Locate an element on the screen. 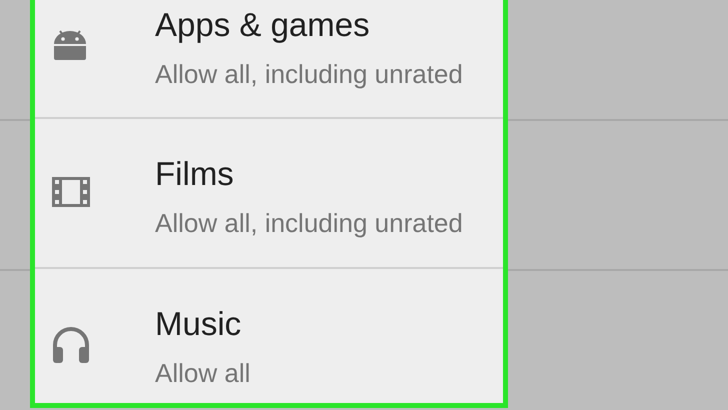 Image resolution: width=728 pixels, height=410 pixels. setting-title: Music is located at coordinates (198, 324).